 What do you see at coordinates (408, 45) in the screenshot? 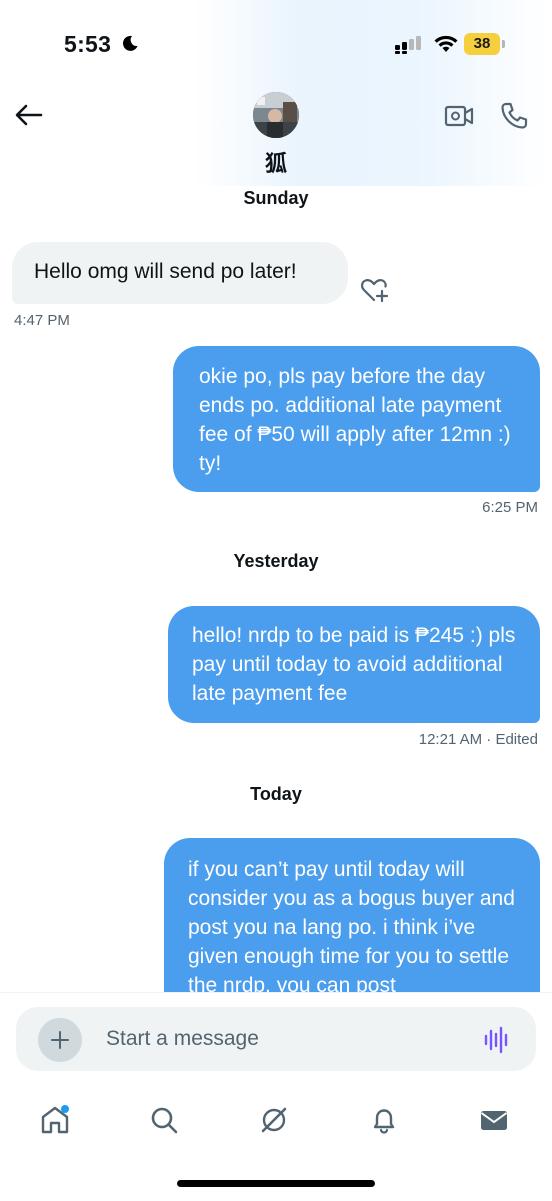
I see `signal-icon` at bounding box center [408, 45].